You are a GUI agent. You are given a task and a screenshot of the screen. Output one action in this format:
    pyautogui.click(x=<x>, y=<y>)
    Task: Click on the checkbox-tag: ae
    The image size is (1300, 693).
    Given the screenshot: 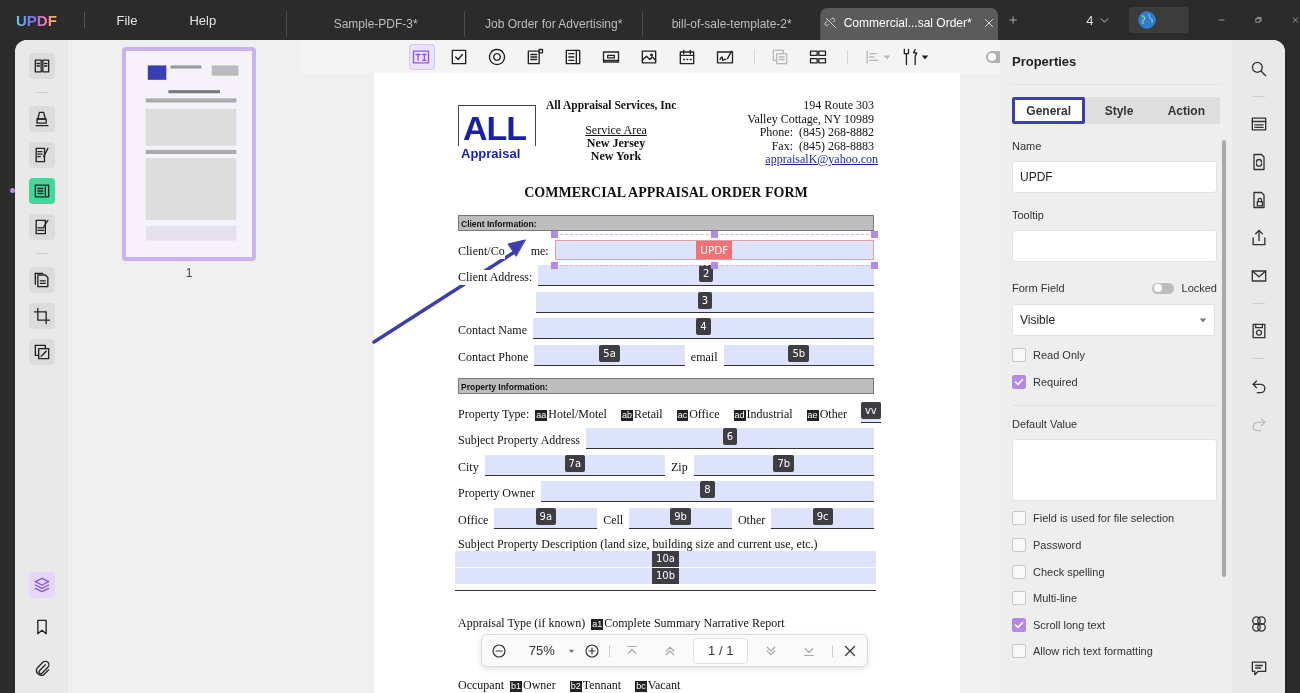 What is the action you would take?
    pyautogui.click(x=812, y=415)
    